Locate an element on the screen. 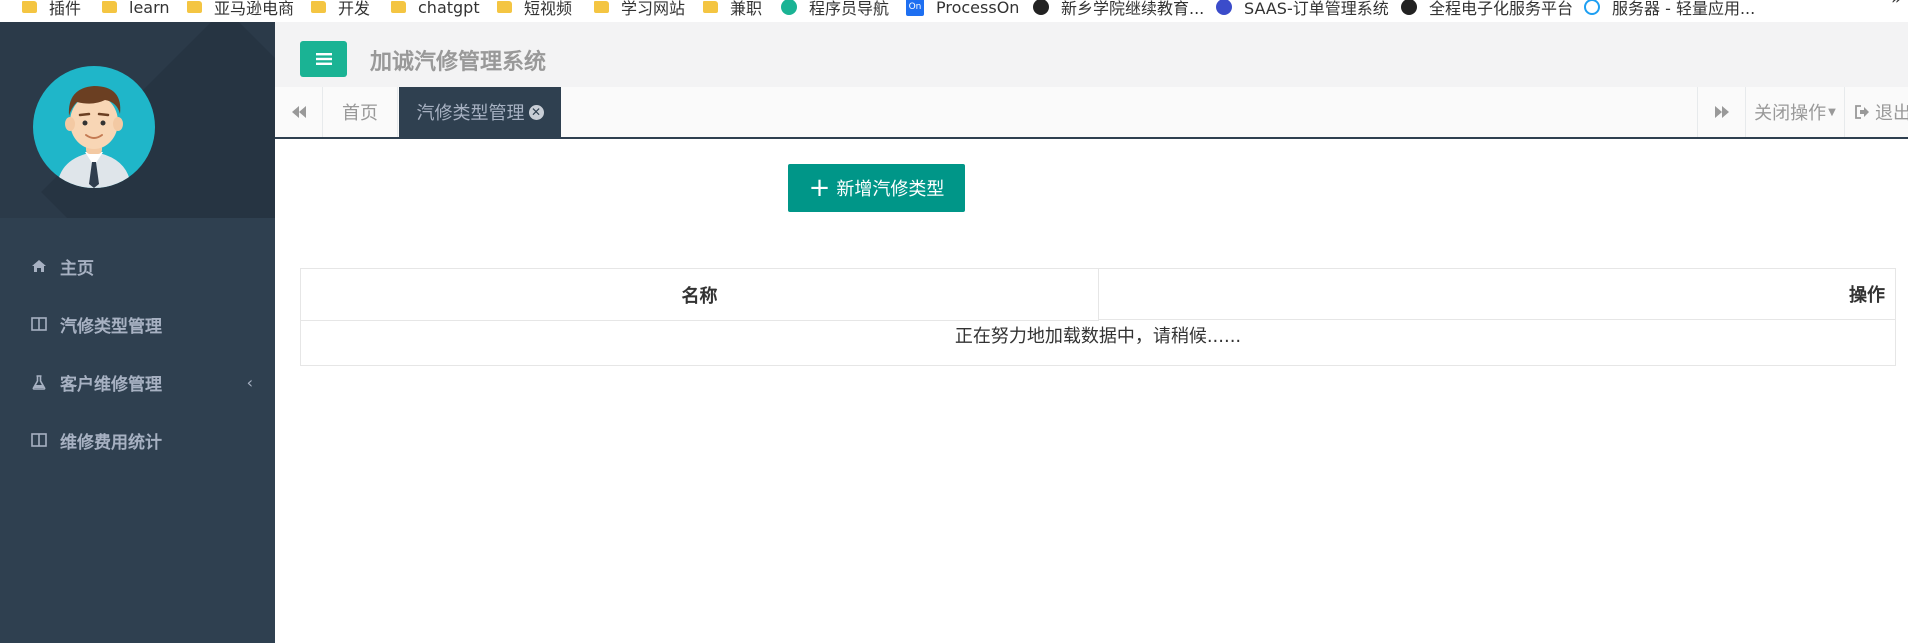 This screenshot has width=1908, height=643. sidebar-item-cost-stats: 维修费用统计 is located at coordinates (137, 440).